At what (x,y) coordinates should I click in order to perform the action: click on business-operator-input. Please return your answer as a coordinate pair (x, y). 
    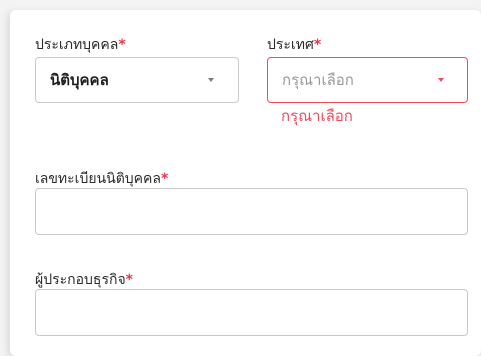
    Looking at the image, I should click on (251, 312).